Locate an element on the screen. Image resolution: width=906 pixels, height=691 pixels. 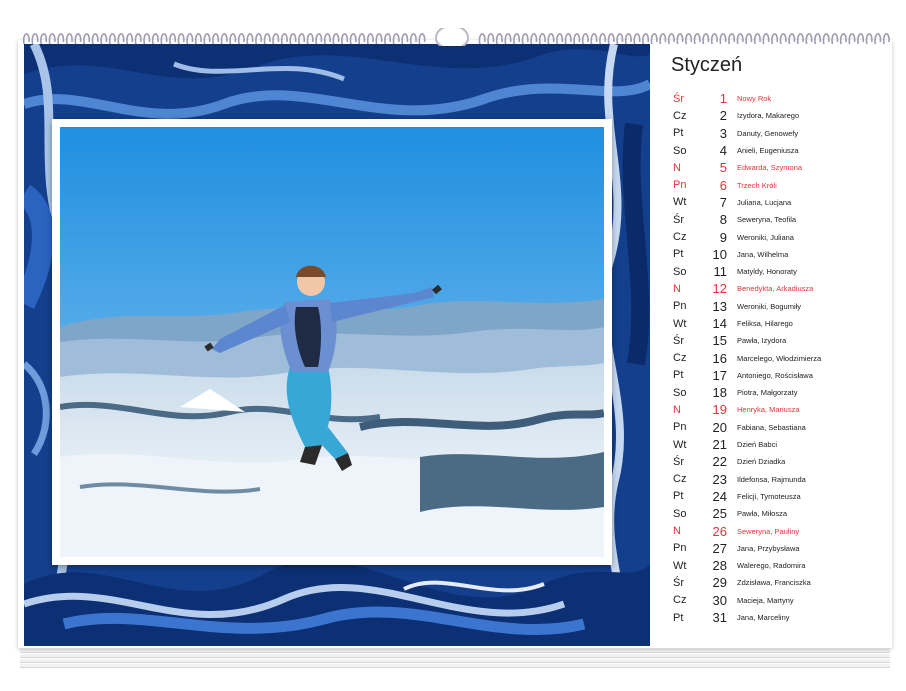
day-number: 8 is located at coordinates (723, 220).